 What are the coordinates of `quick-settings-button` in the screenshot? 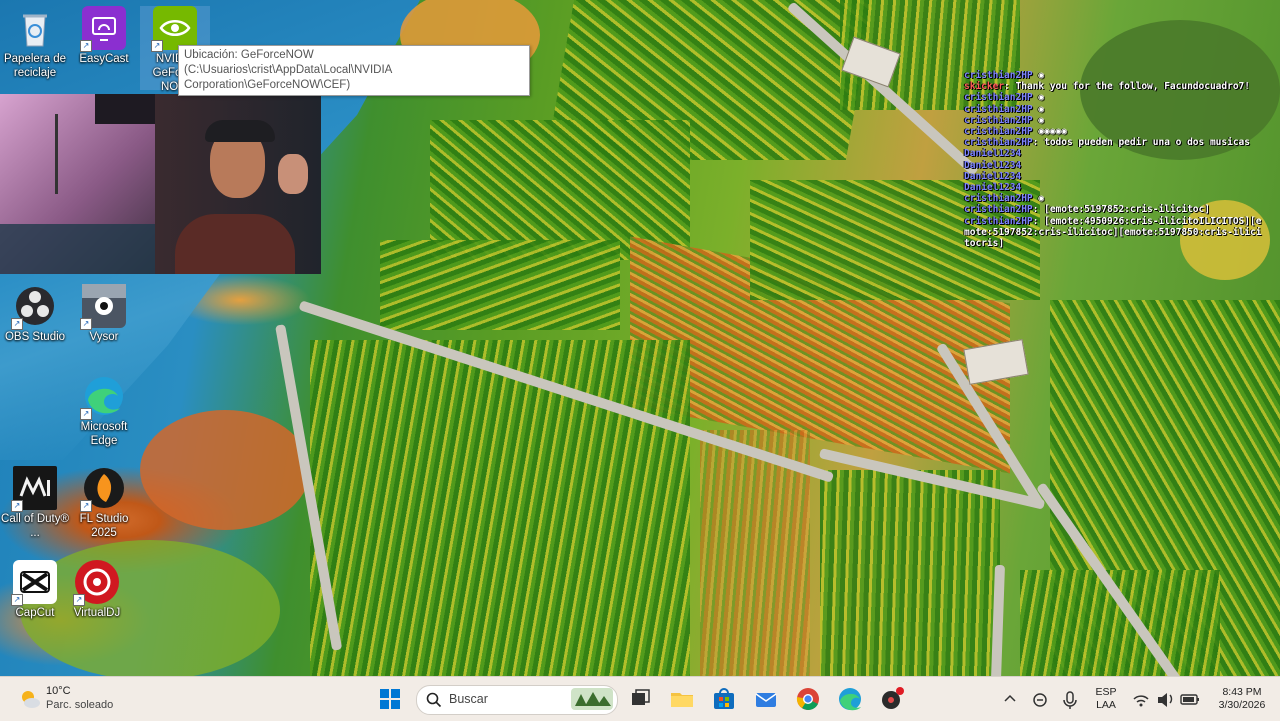 It's located at (1167, 699).